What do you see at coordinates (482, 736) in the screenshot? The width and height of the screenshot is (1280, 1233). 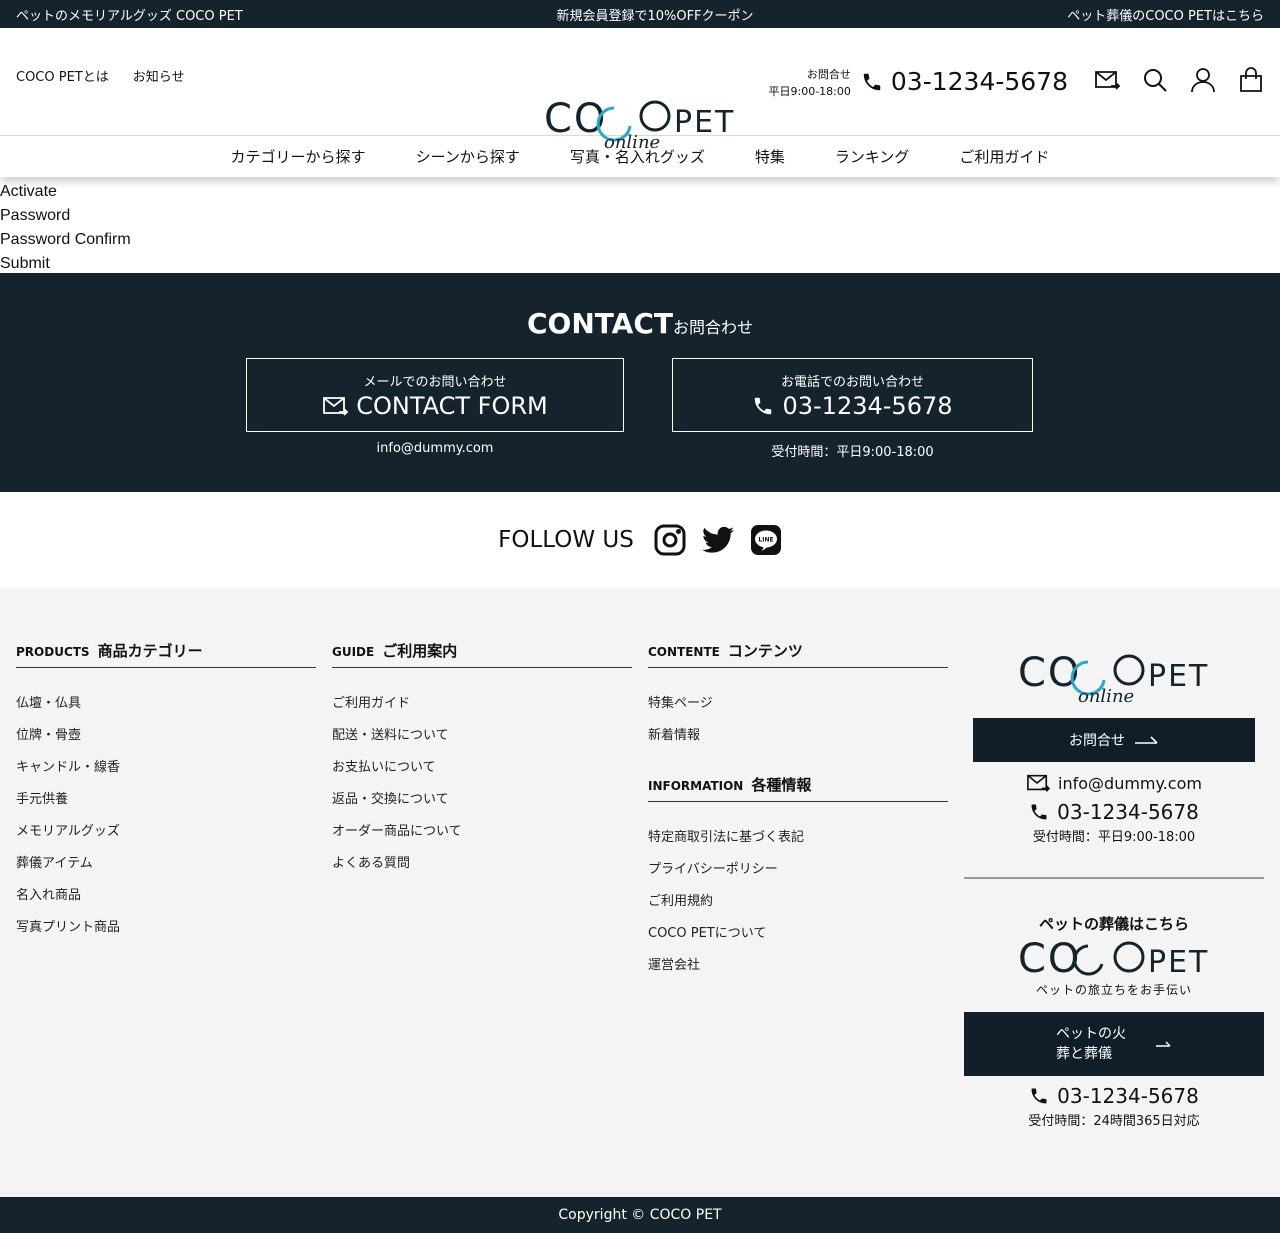 I see `footer-link: 配送・送料について` at bounding box center [482, 736].